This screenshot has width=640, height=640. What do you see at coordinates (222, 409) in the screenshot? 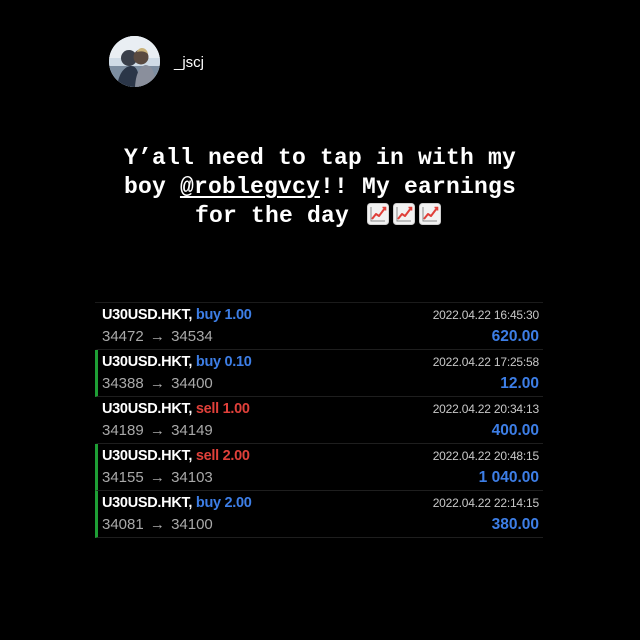
I see `trade-side: sell 1.00` at bounding box center [222, 409].